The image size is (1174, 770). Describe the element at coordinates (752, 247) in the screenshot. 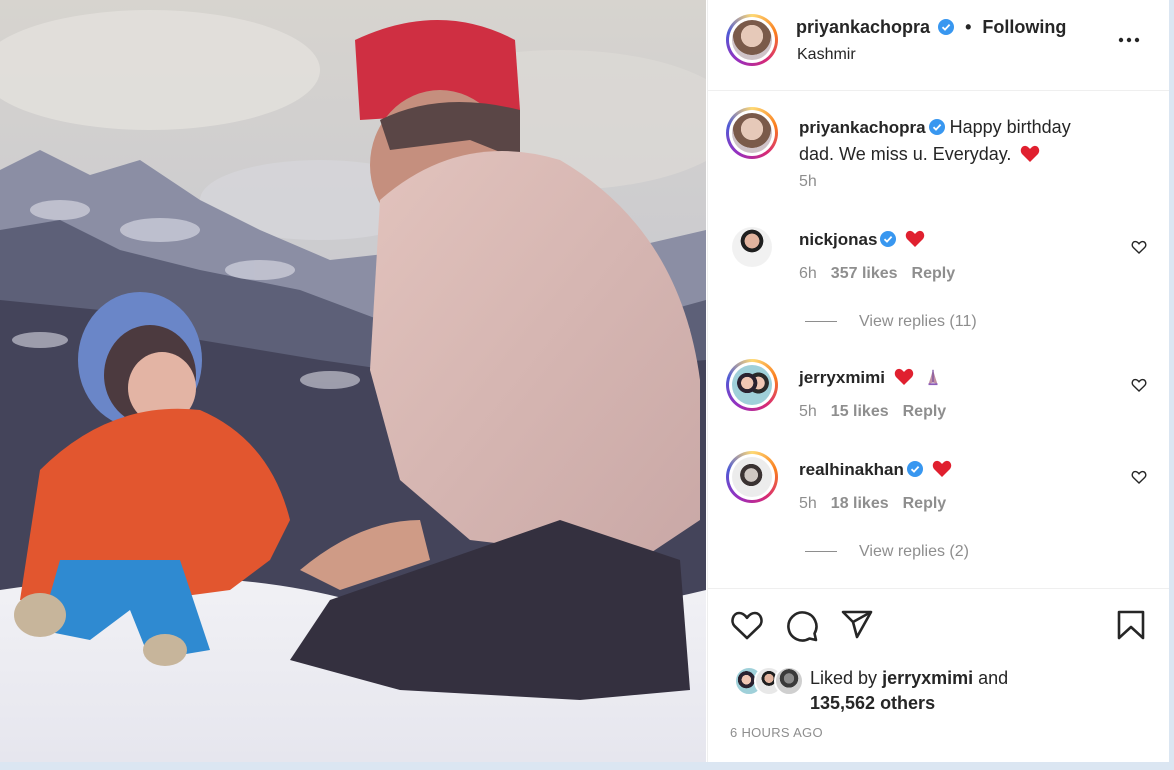

I see `comment-avatar-nickjonas` at that location.